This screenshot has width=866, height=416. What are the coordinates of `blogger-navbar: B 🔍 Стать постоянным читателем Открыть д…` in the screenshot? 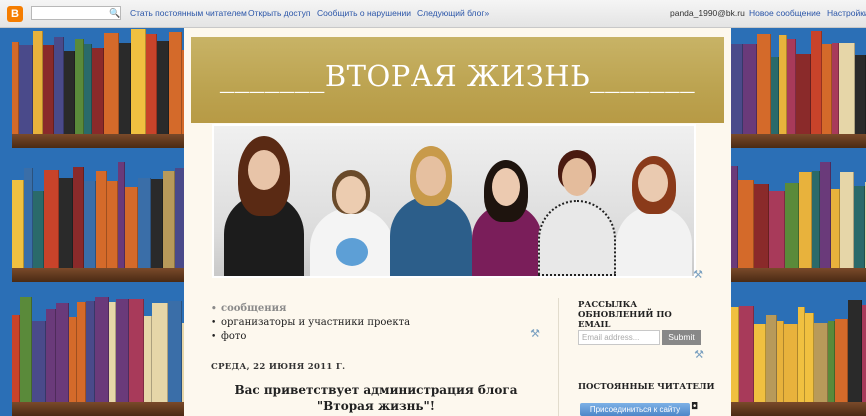 It's located at (433, 14).